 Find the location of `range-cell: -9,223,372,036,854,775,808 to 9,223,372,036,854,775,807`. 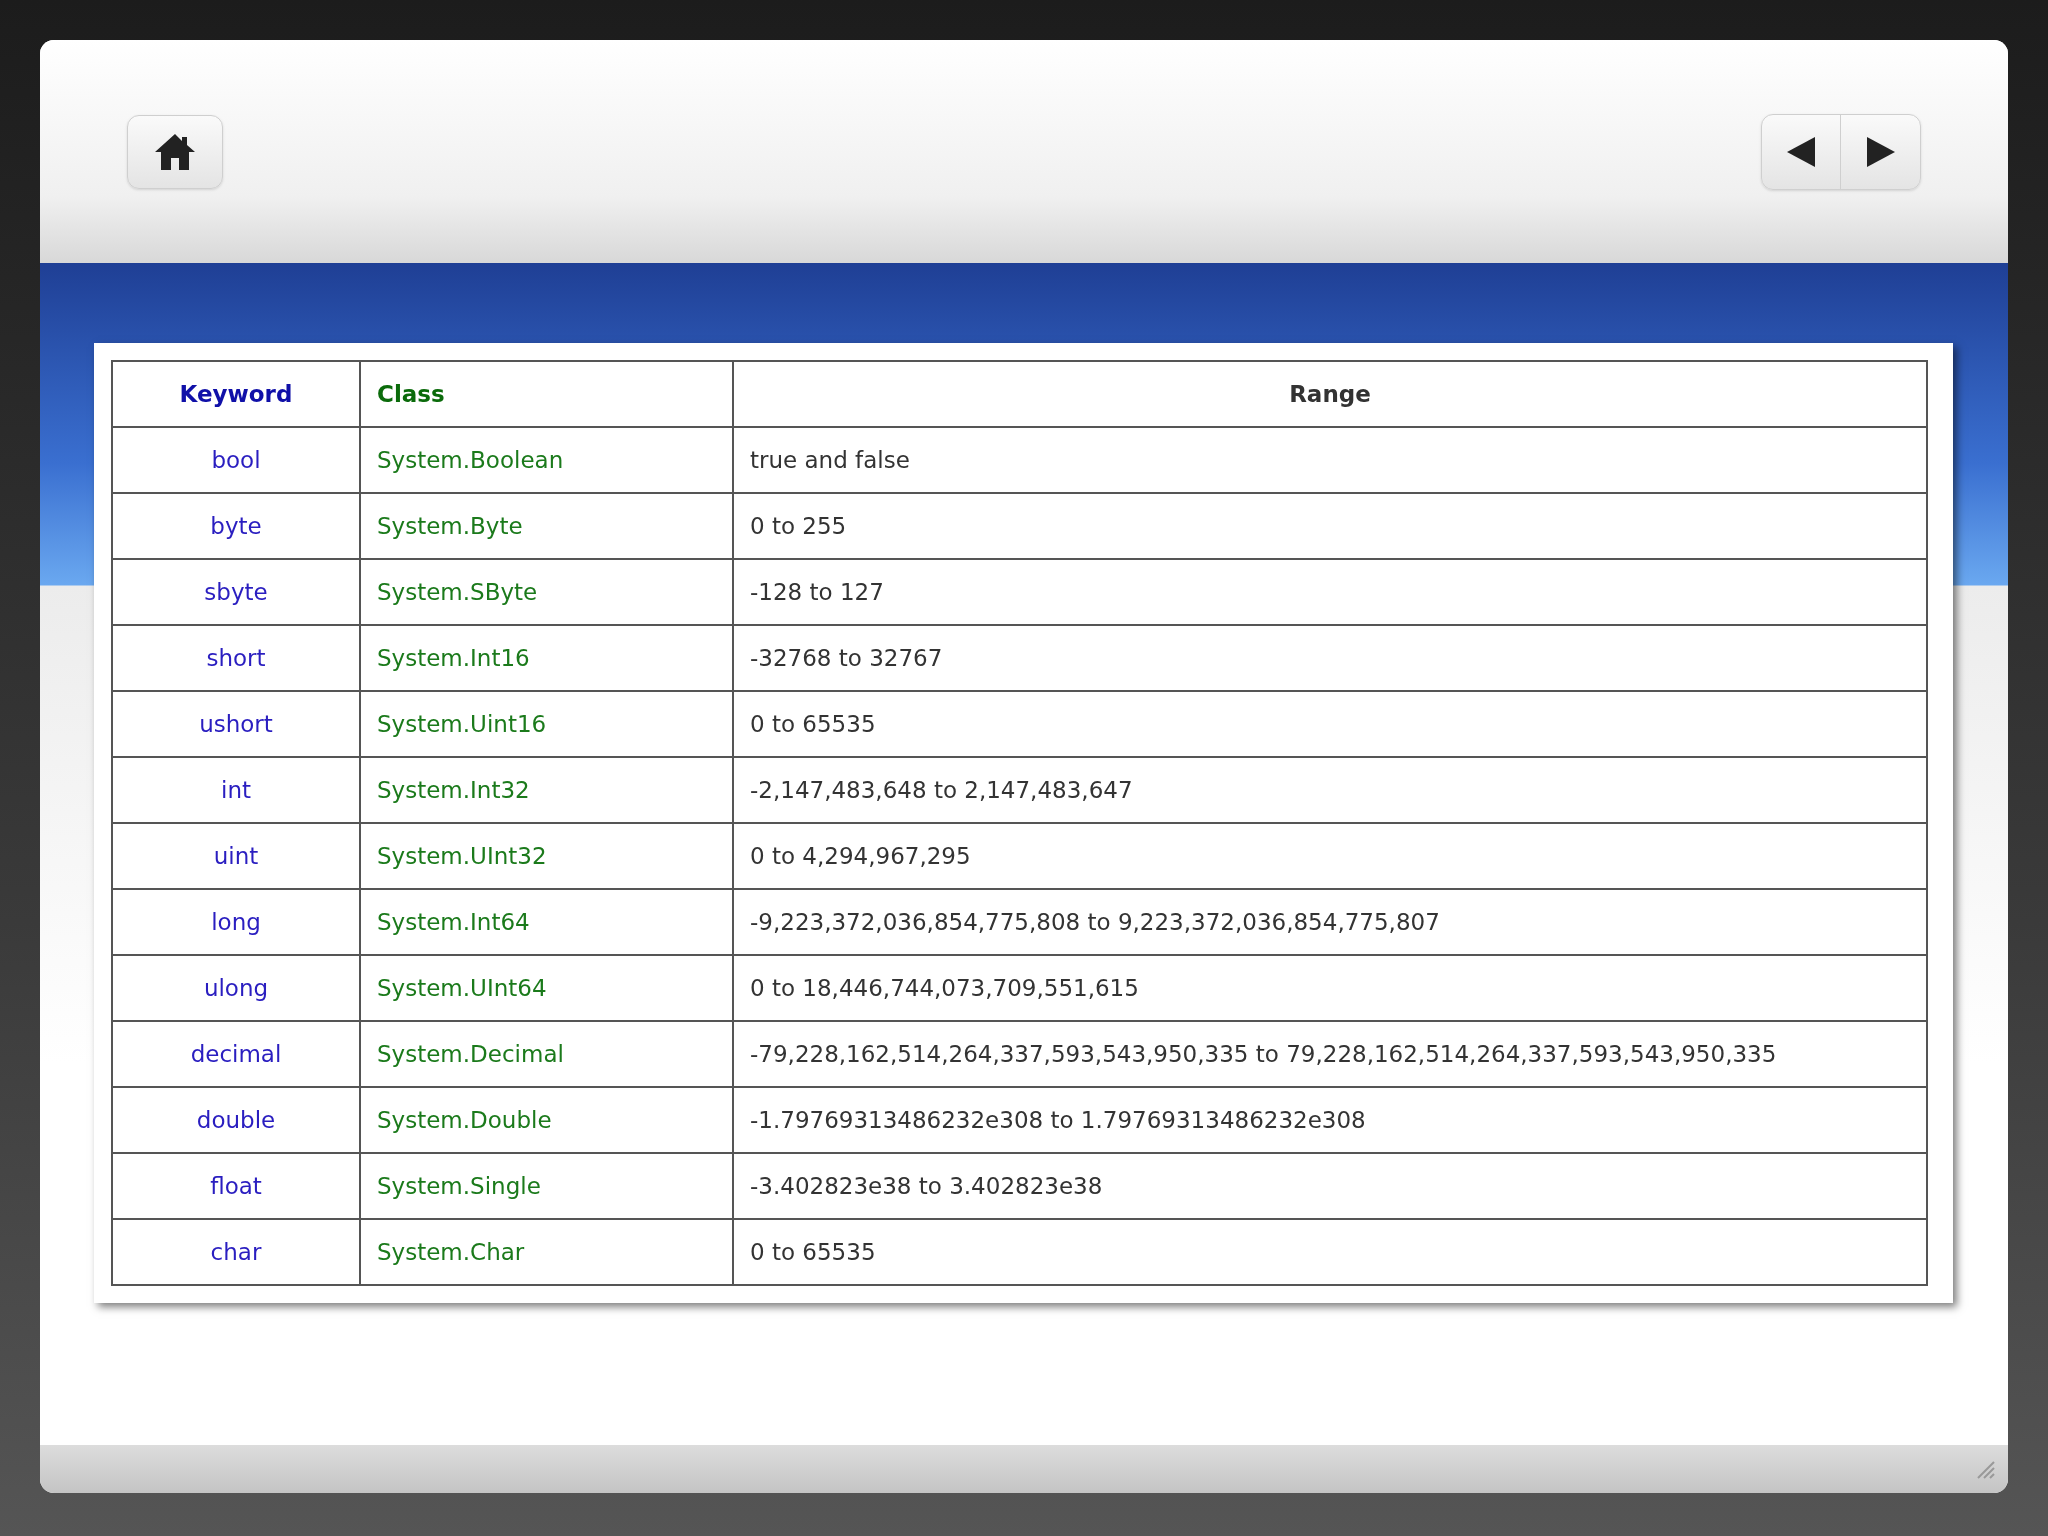

range-cell: -9,223,372,036,854,775,808 to 9,223,372,036,854,775,807 is located at coordinates (1330, 922).